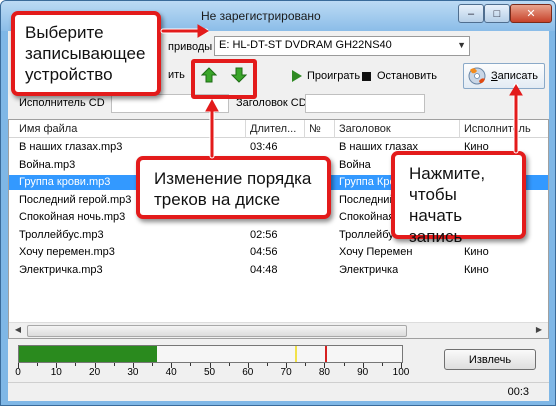  Describe the element at coordinates (366, 76) in the screenshot. I see `stop-icon` at that location.